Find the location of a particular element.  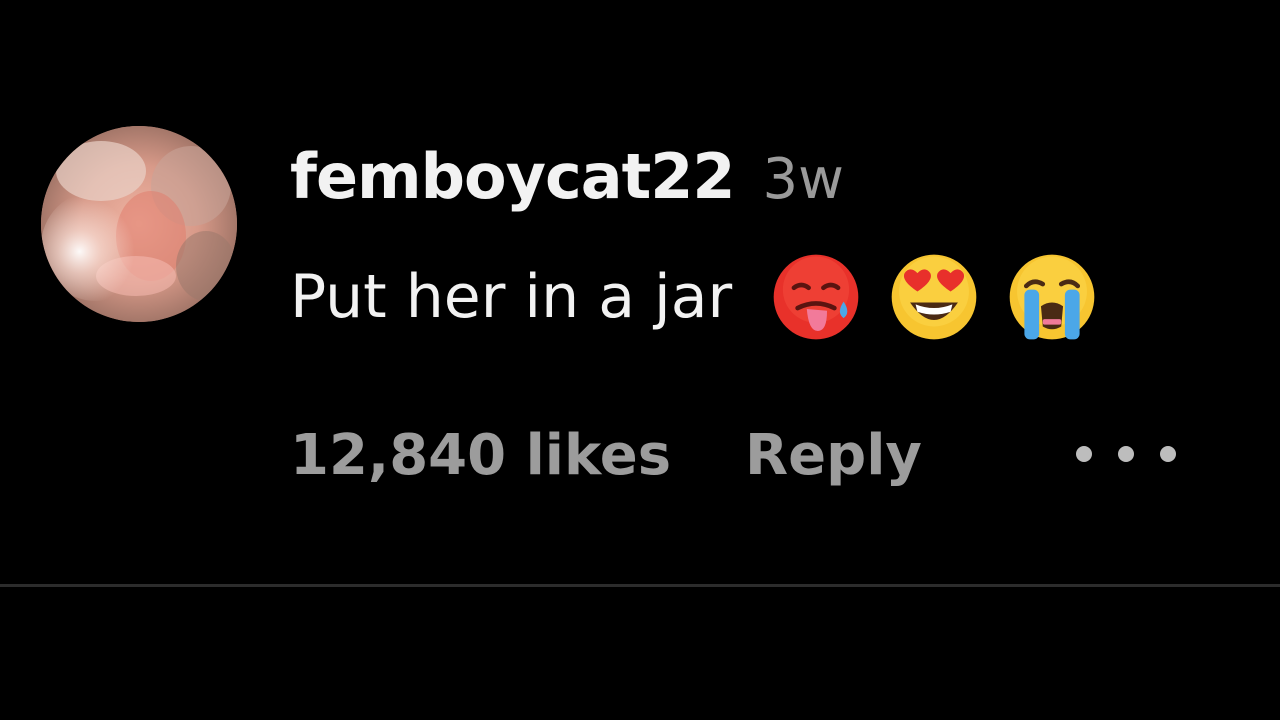

comment-text: Put her in a jar is located at coordinates (694, 297).